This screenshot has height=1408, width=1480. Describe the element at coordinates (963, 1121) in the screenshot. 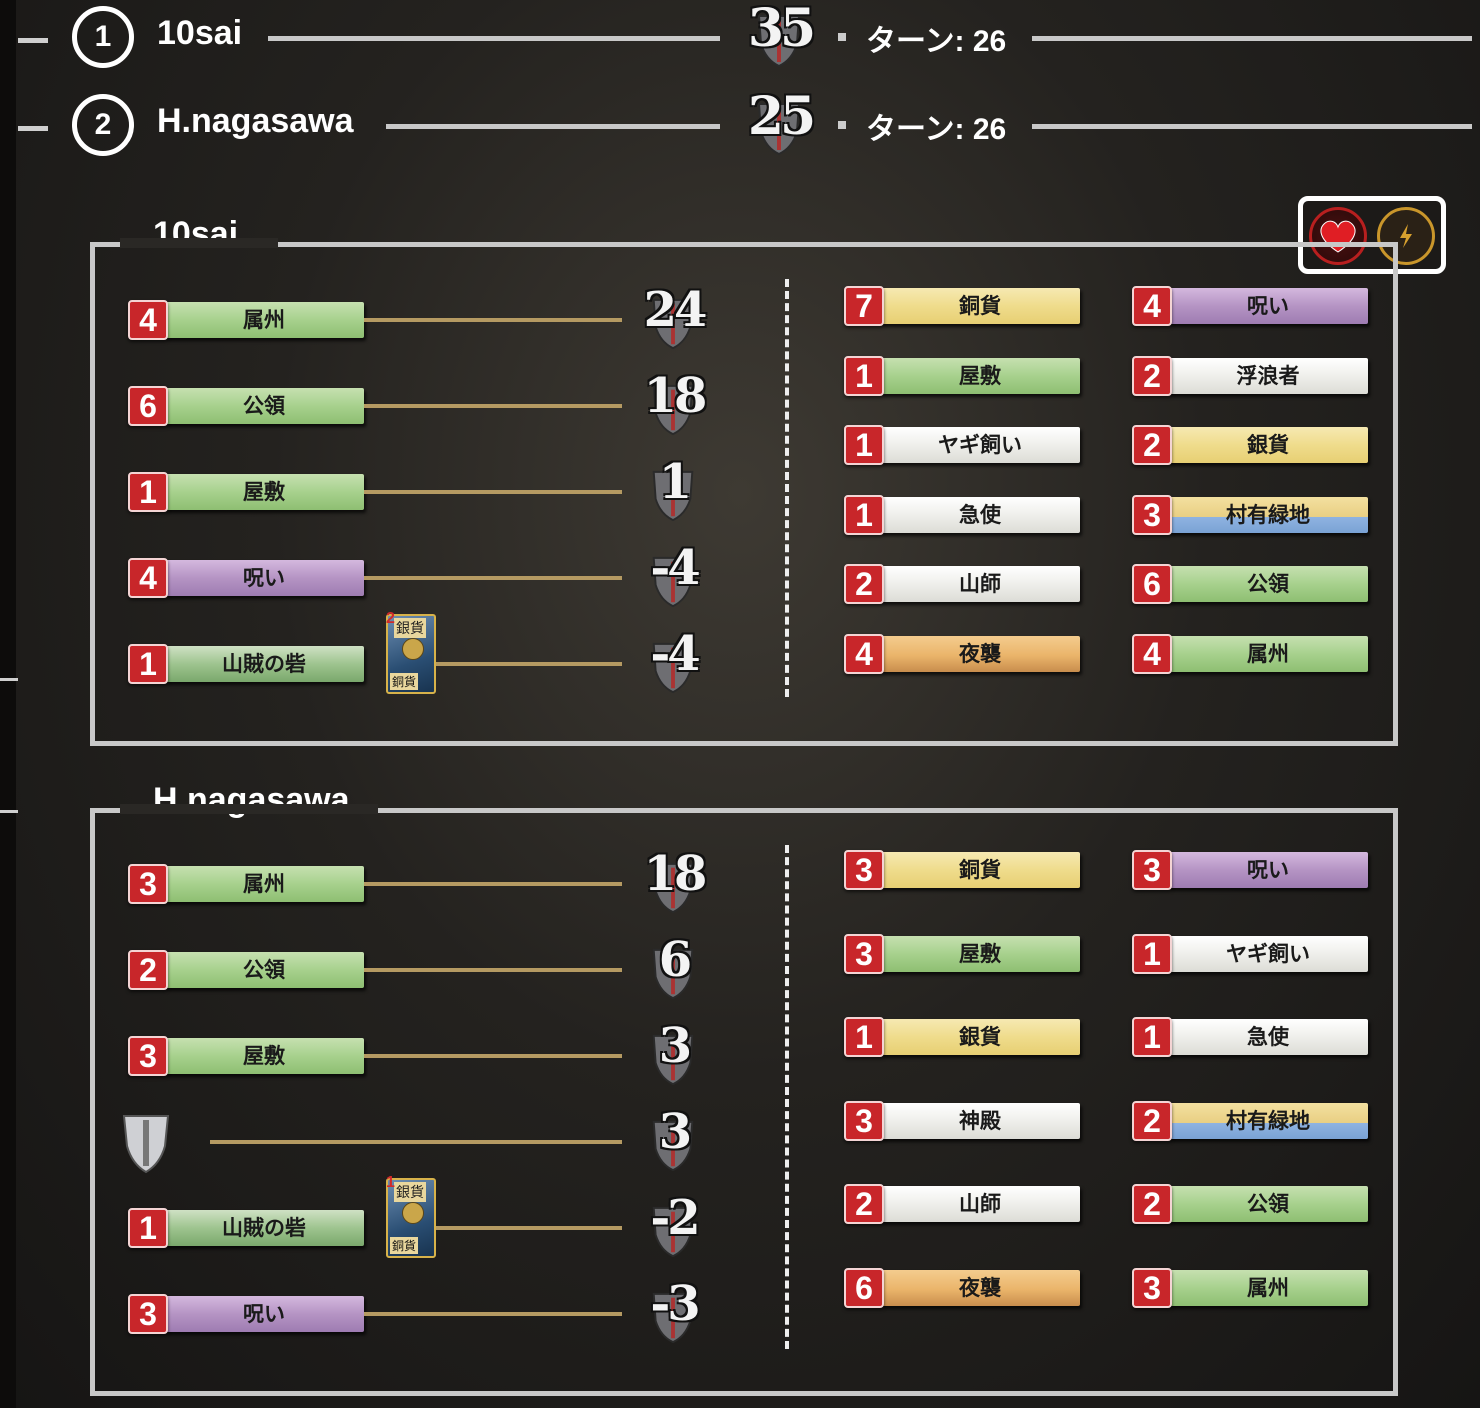

I see `card-pile: 3 神殿` at that location.